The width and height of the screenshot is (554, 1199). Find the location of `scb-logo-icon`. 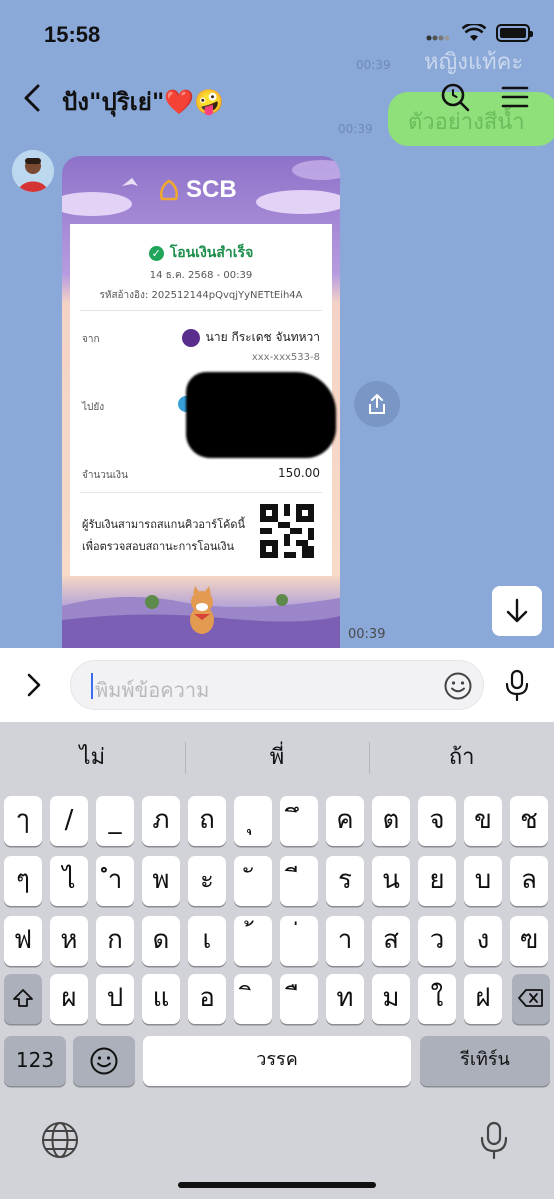

scb-logo-icon is located at coordinates (169, 190).